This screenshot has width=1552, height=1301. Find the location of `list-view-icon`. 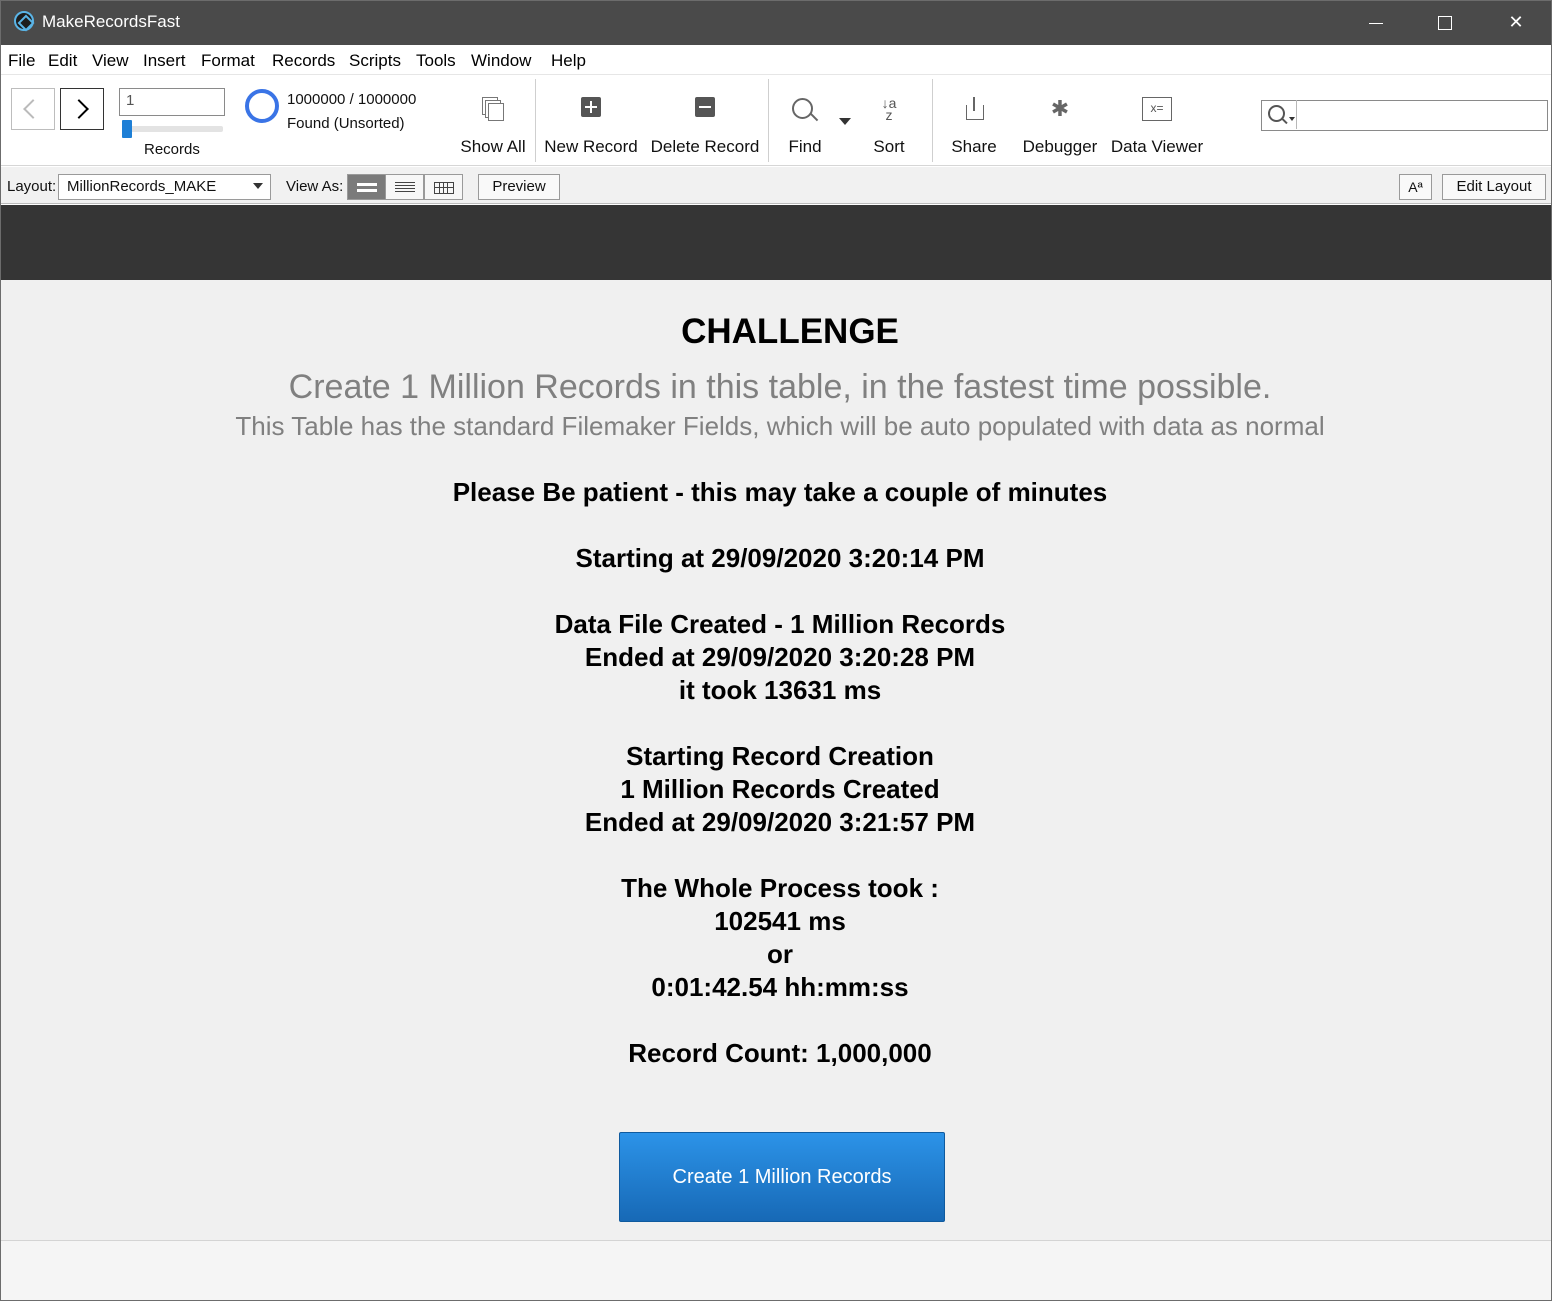

list-view-icon is located at coordinates (405, 182).